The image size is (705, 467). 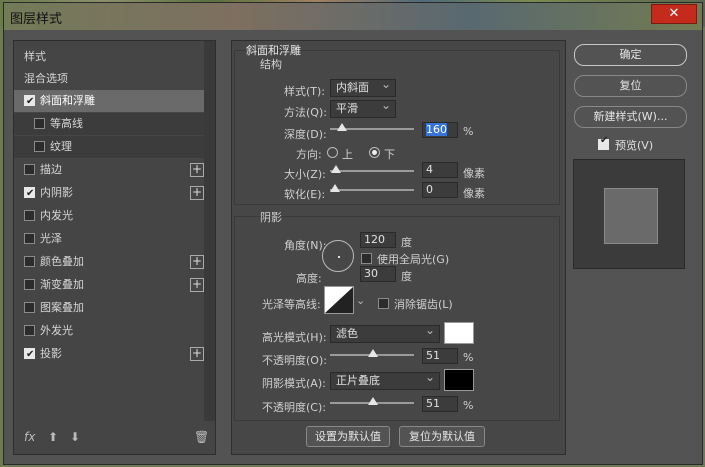 I want to click on gloss-contour-label: 光泽等高线:, so click(x=291, y=304).